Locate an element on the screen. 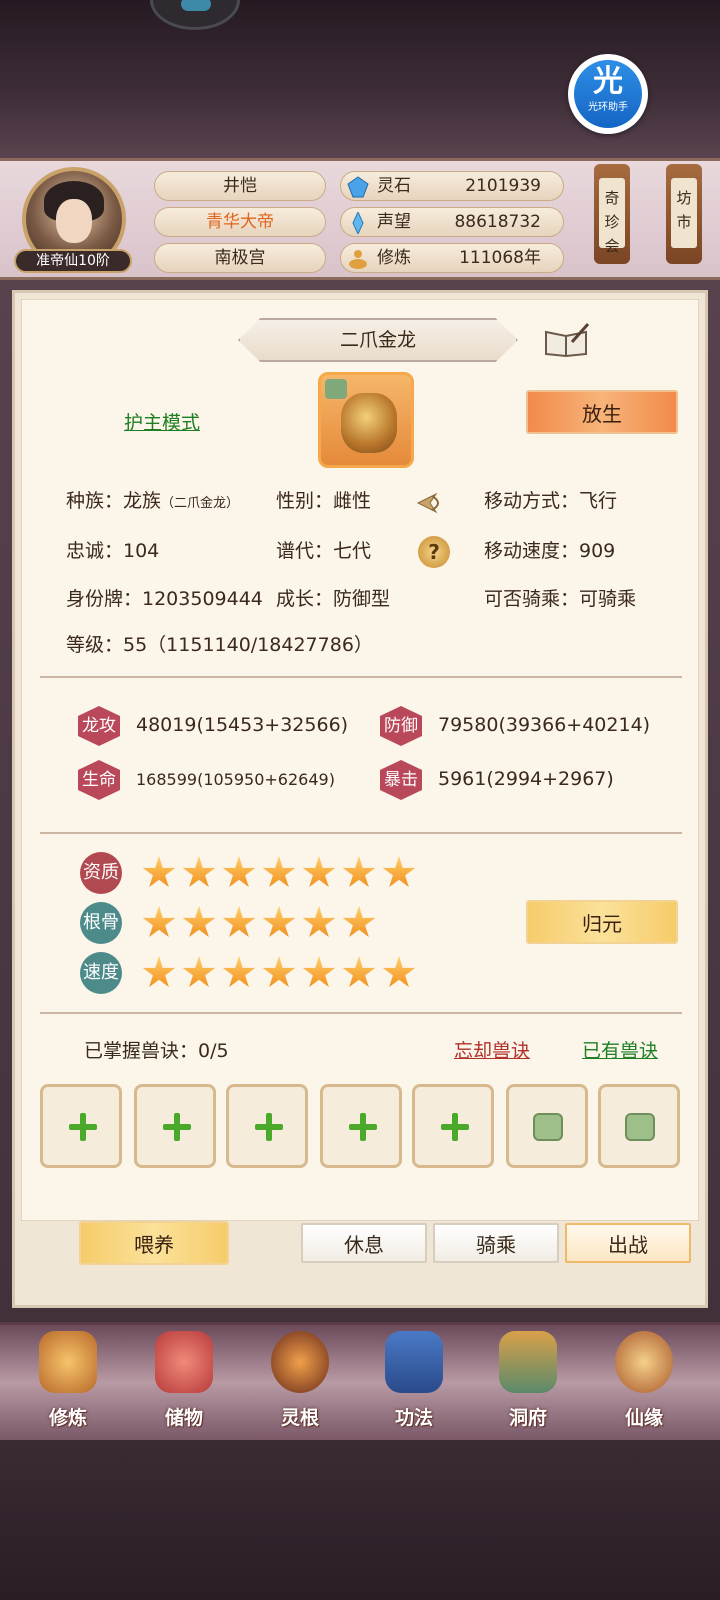 Image resolution: width=720 pixels, height=1600 pixels. cultivate-icon is located at coordinates (68, 1362).